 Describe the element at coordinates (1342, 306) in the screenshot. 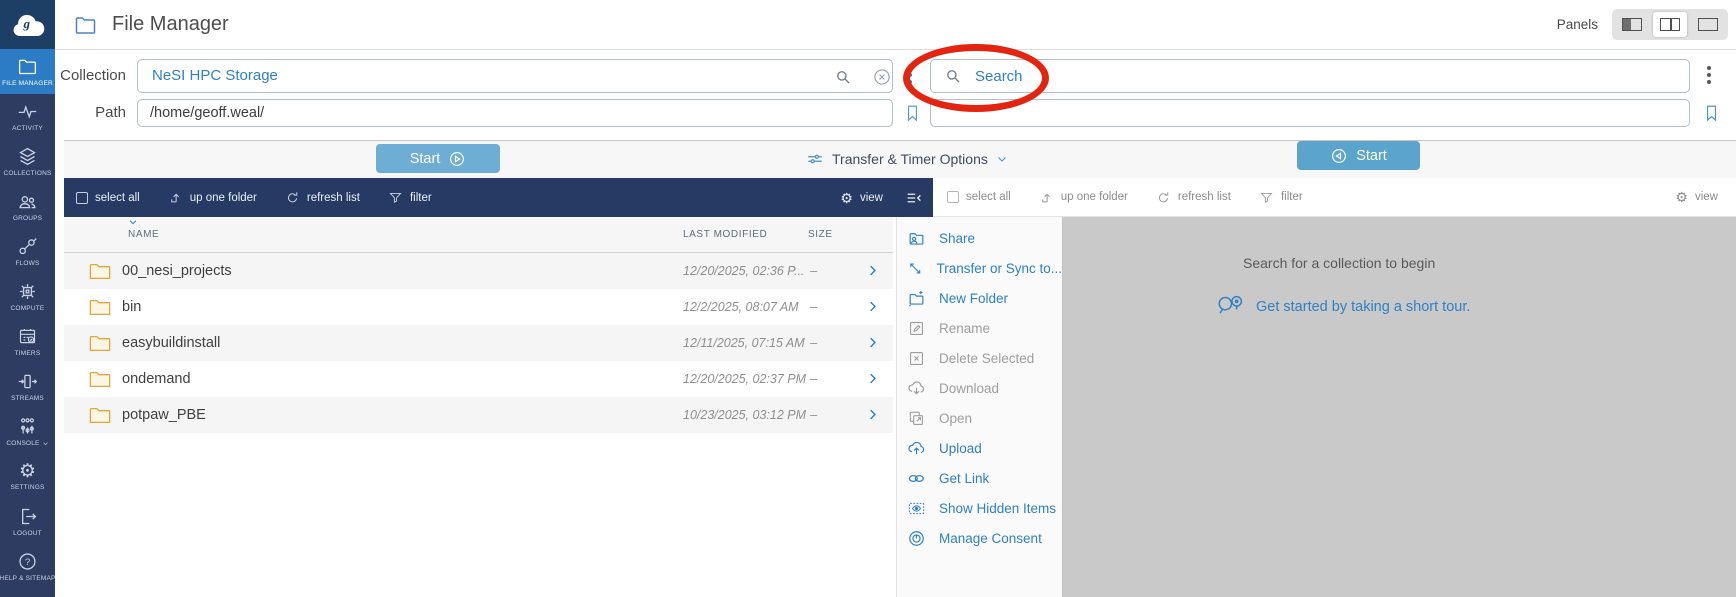

I see `tour-link: Get started by taking a short tour.` at that location.